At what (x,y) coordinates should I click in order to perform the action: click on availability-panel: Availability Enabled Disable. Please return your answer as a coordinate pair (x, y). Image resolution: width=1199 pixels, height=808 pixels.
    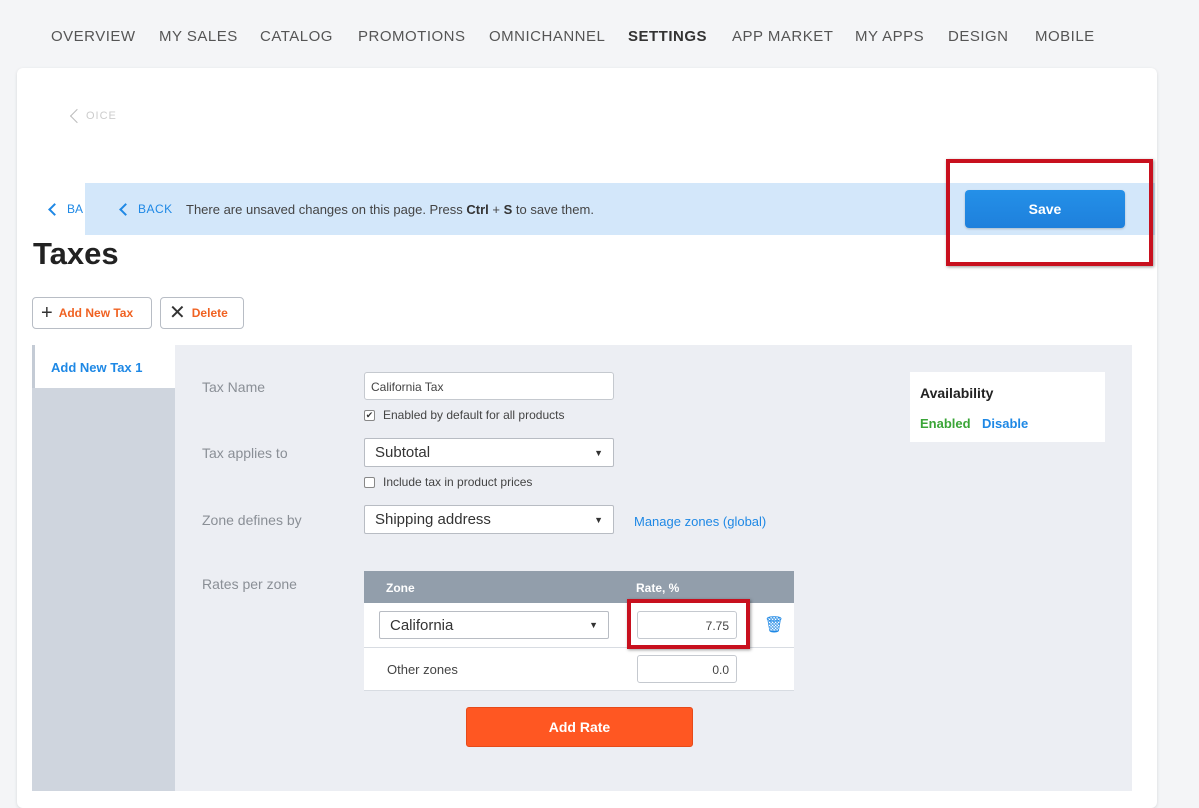
    Looking at the image, I should click on (1007, 407).